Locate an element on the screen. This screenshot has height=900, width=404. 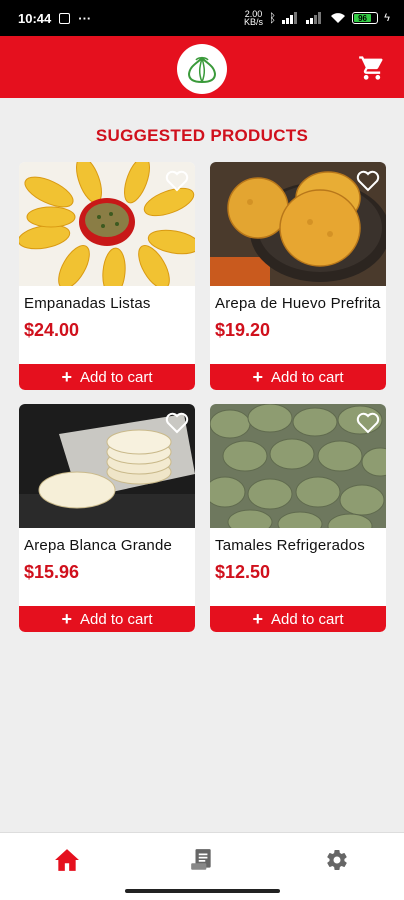
product-price: $12.50 is located at coordinates (243, 572).